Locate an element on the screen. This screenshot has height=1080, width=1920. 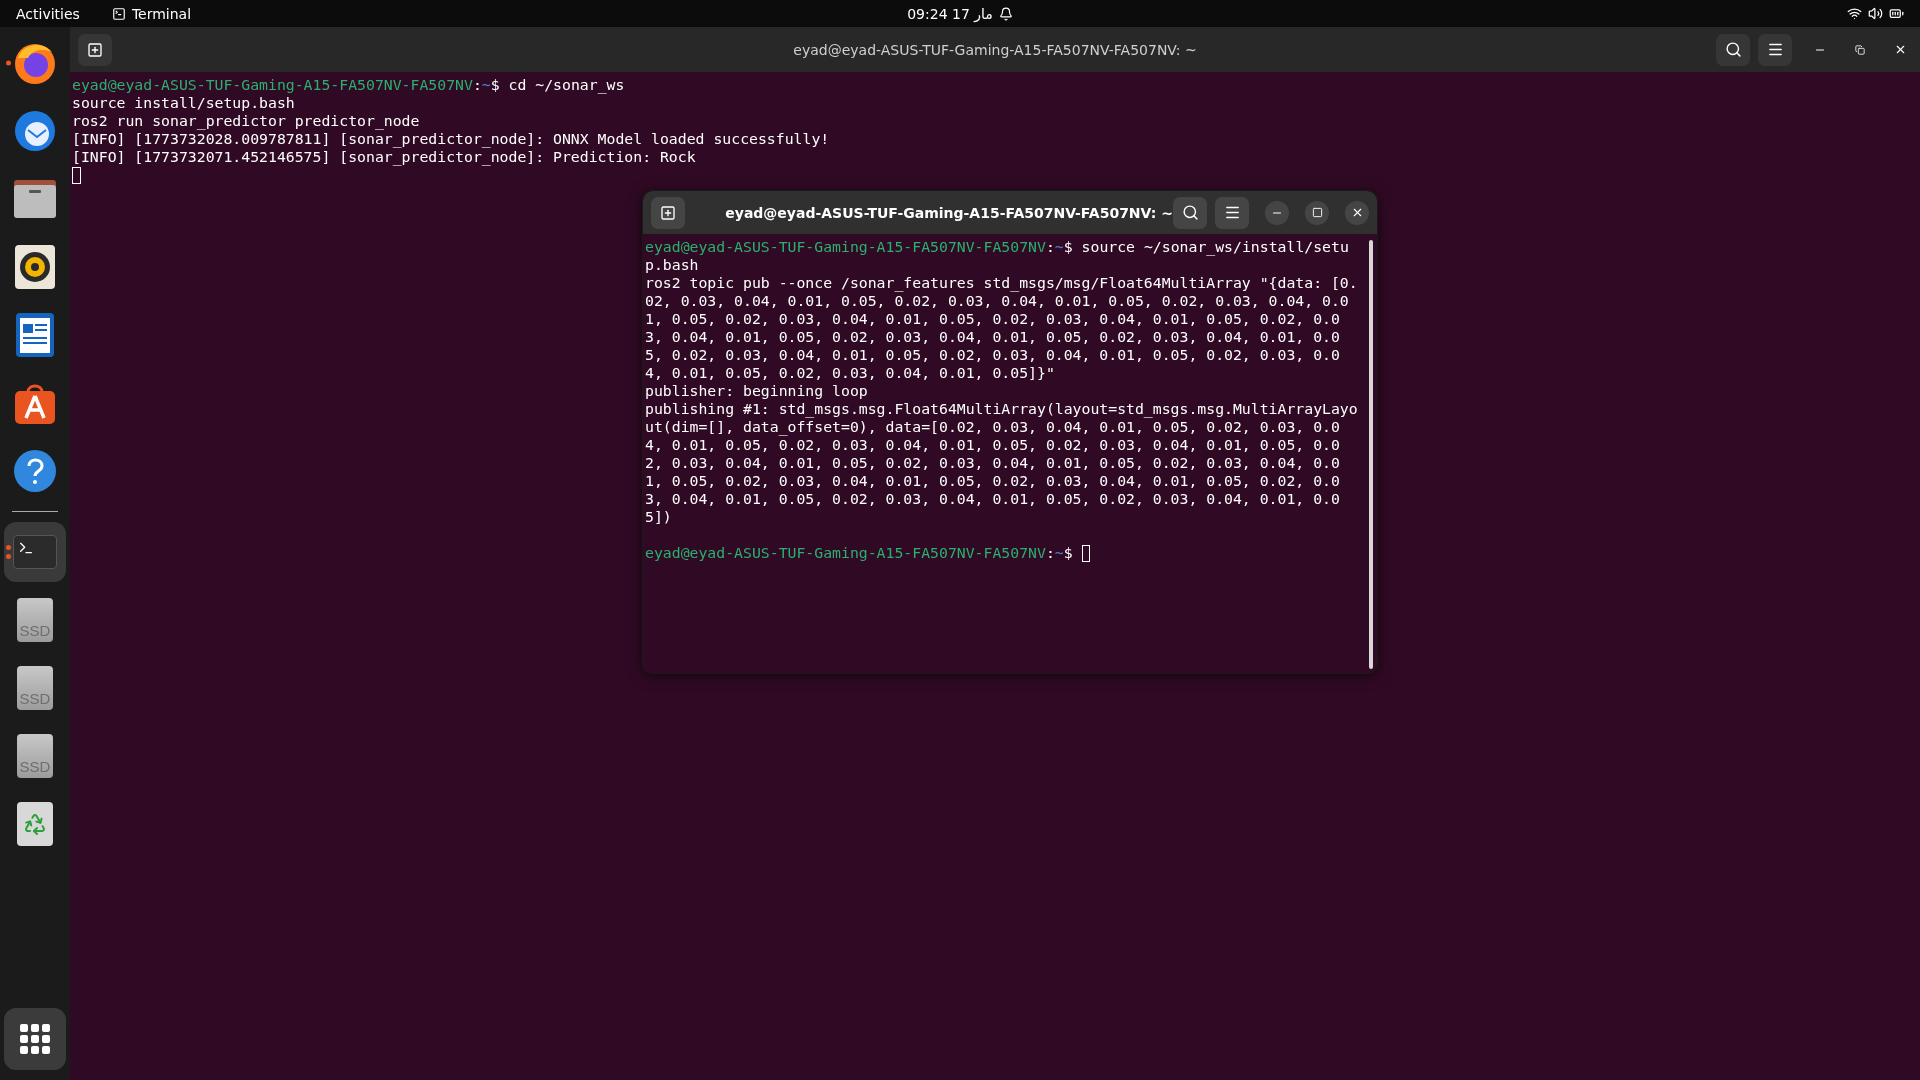
app-grid-icon is located at coordinates (35, 1039).